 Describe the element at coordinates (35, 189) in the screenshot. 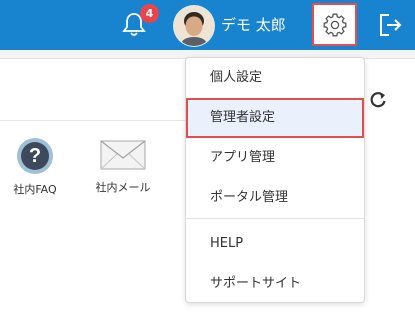

I see `app-label: 社内FAQ` at that location.